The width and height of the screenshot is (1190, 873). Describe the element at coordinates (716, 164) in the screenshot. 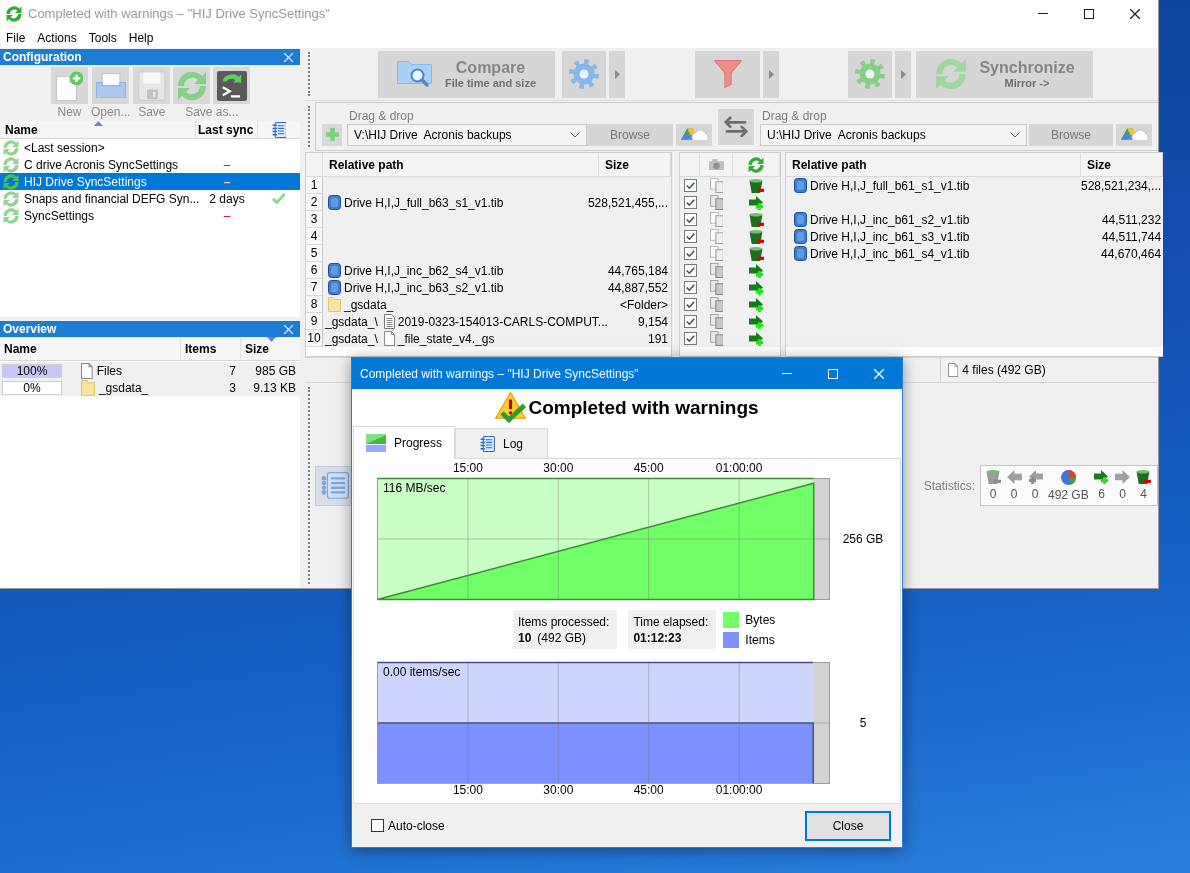

I see `camera-icon` at that location.